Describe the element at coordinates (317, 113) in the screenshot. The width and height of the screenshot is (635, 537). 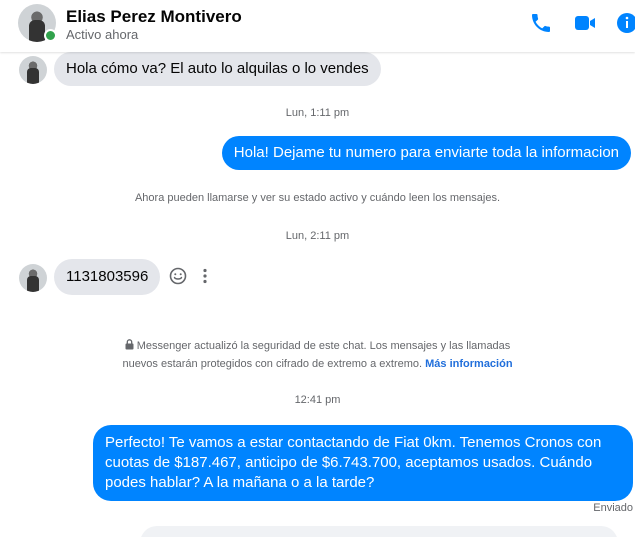
I see `timestamp: Lun, 1:11 pm` at that location.